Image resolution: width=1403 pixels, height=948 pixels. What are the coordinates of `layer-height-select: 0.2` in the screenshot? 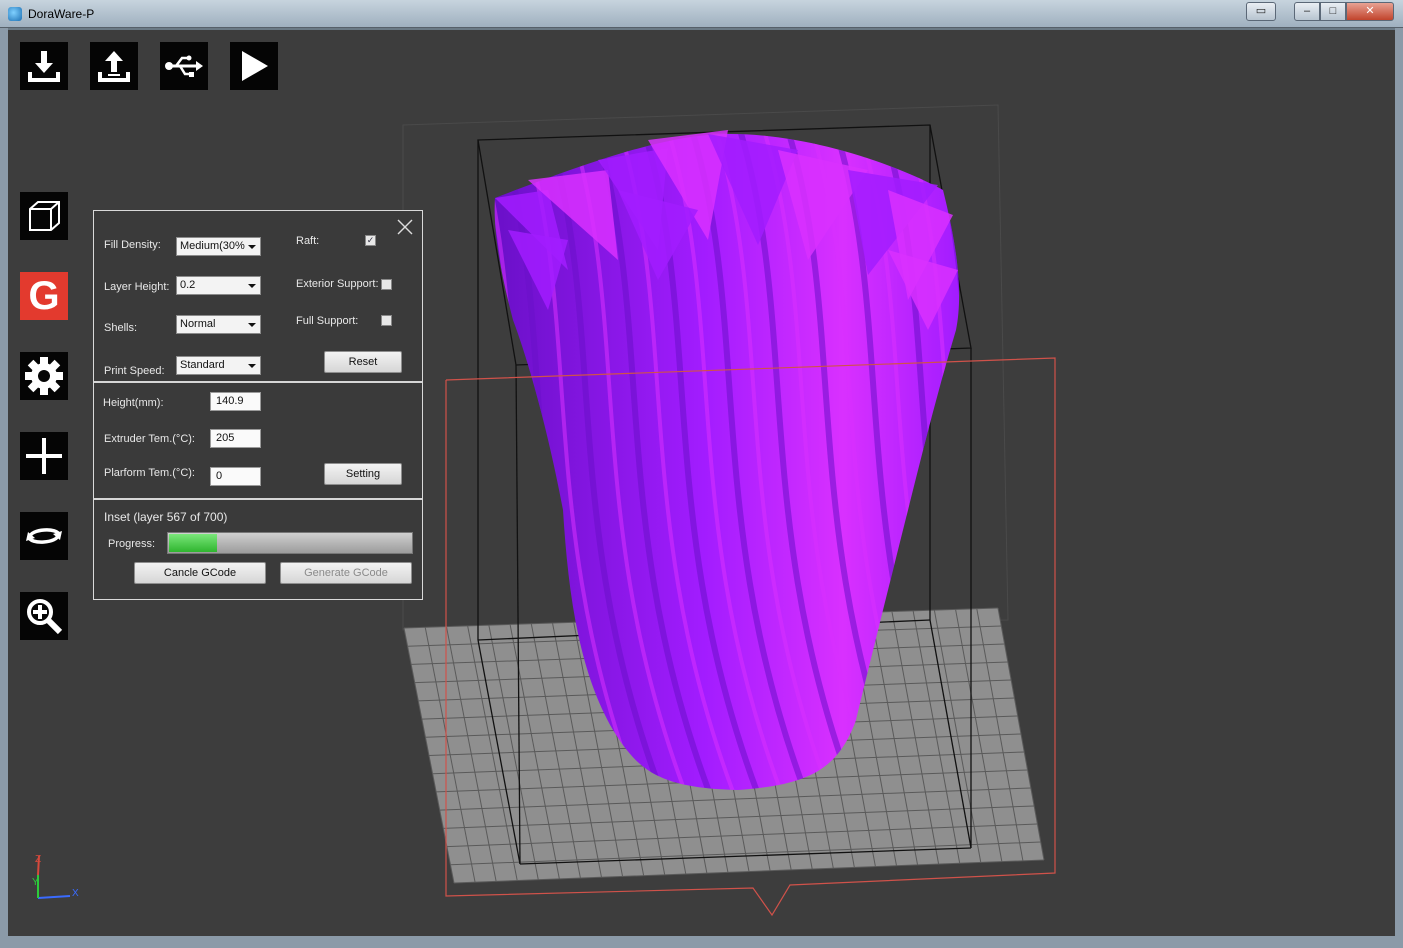 It's located at (218, 285).